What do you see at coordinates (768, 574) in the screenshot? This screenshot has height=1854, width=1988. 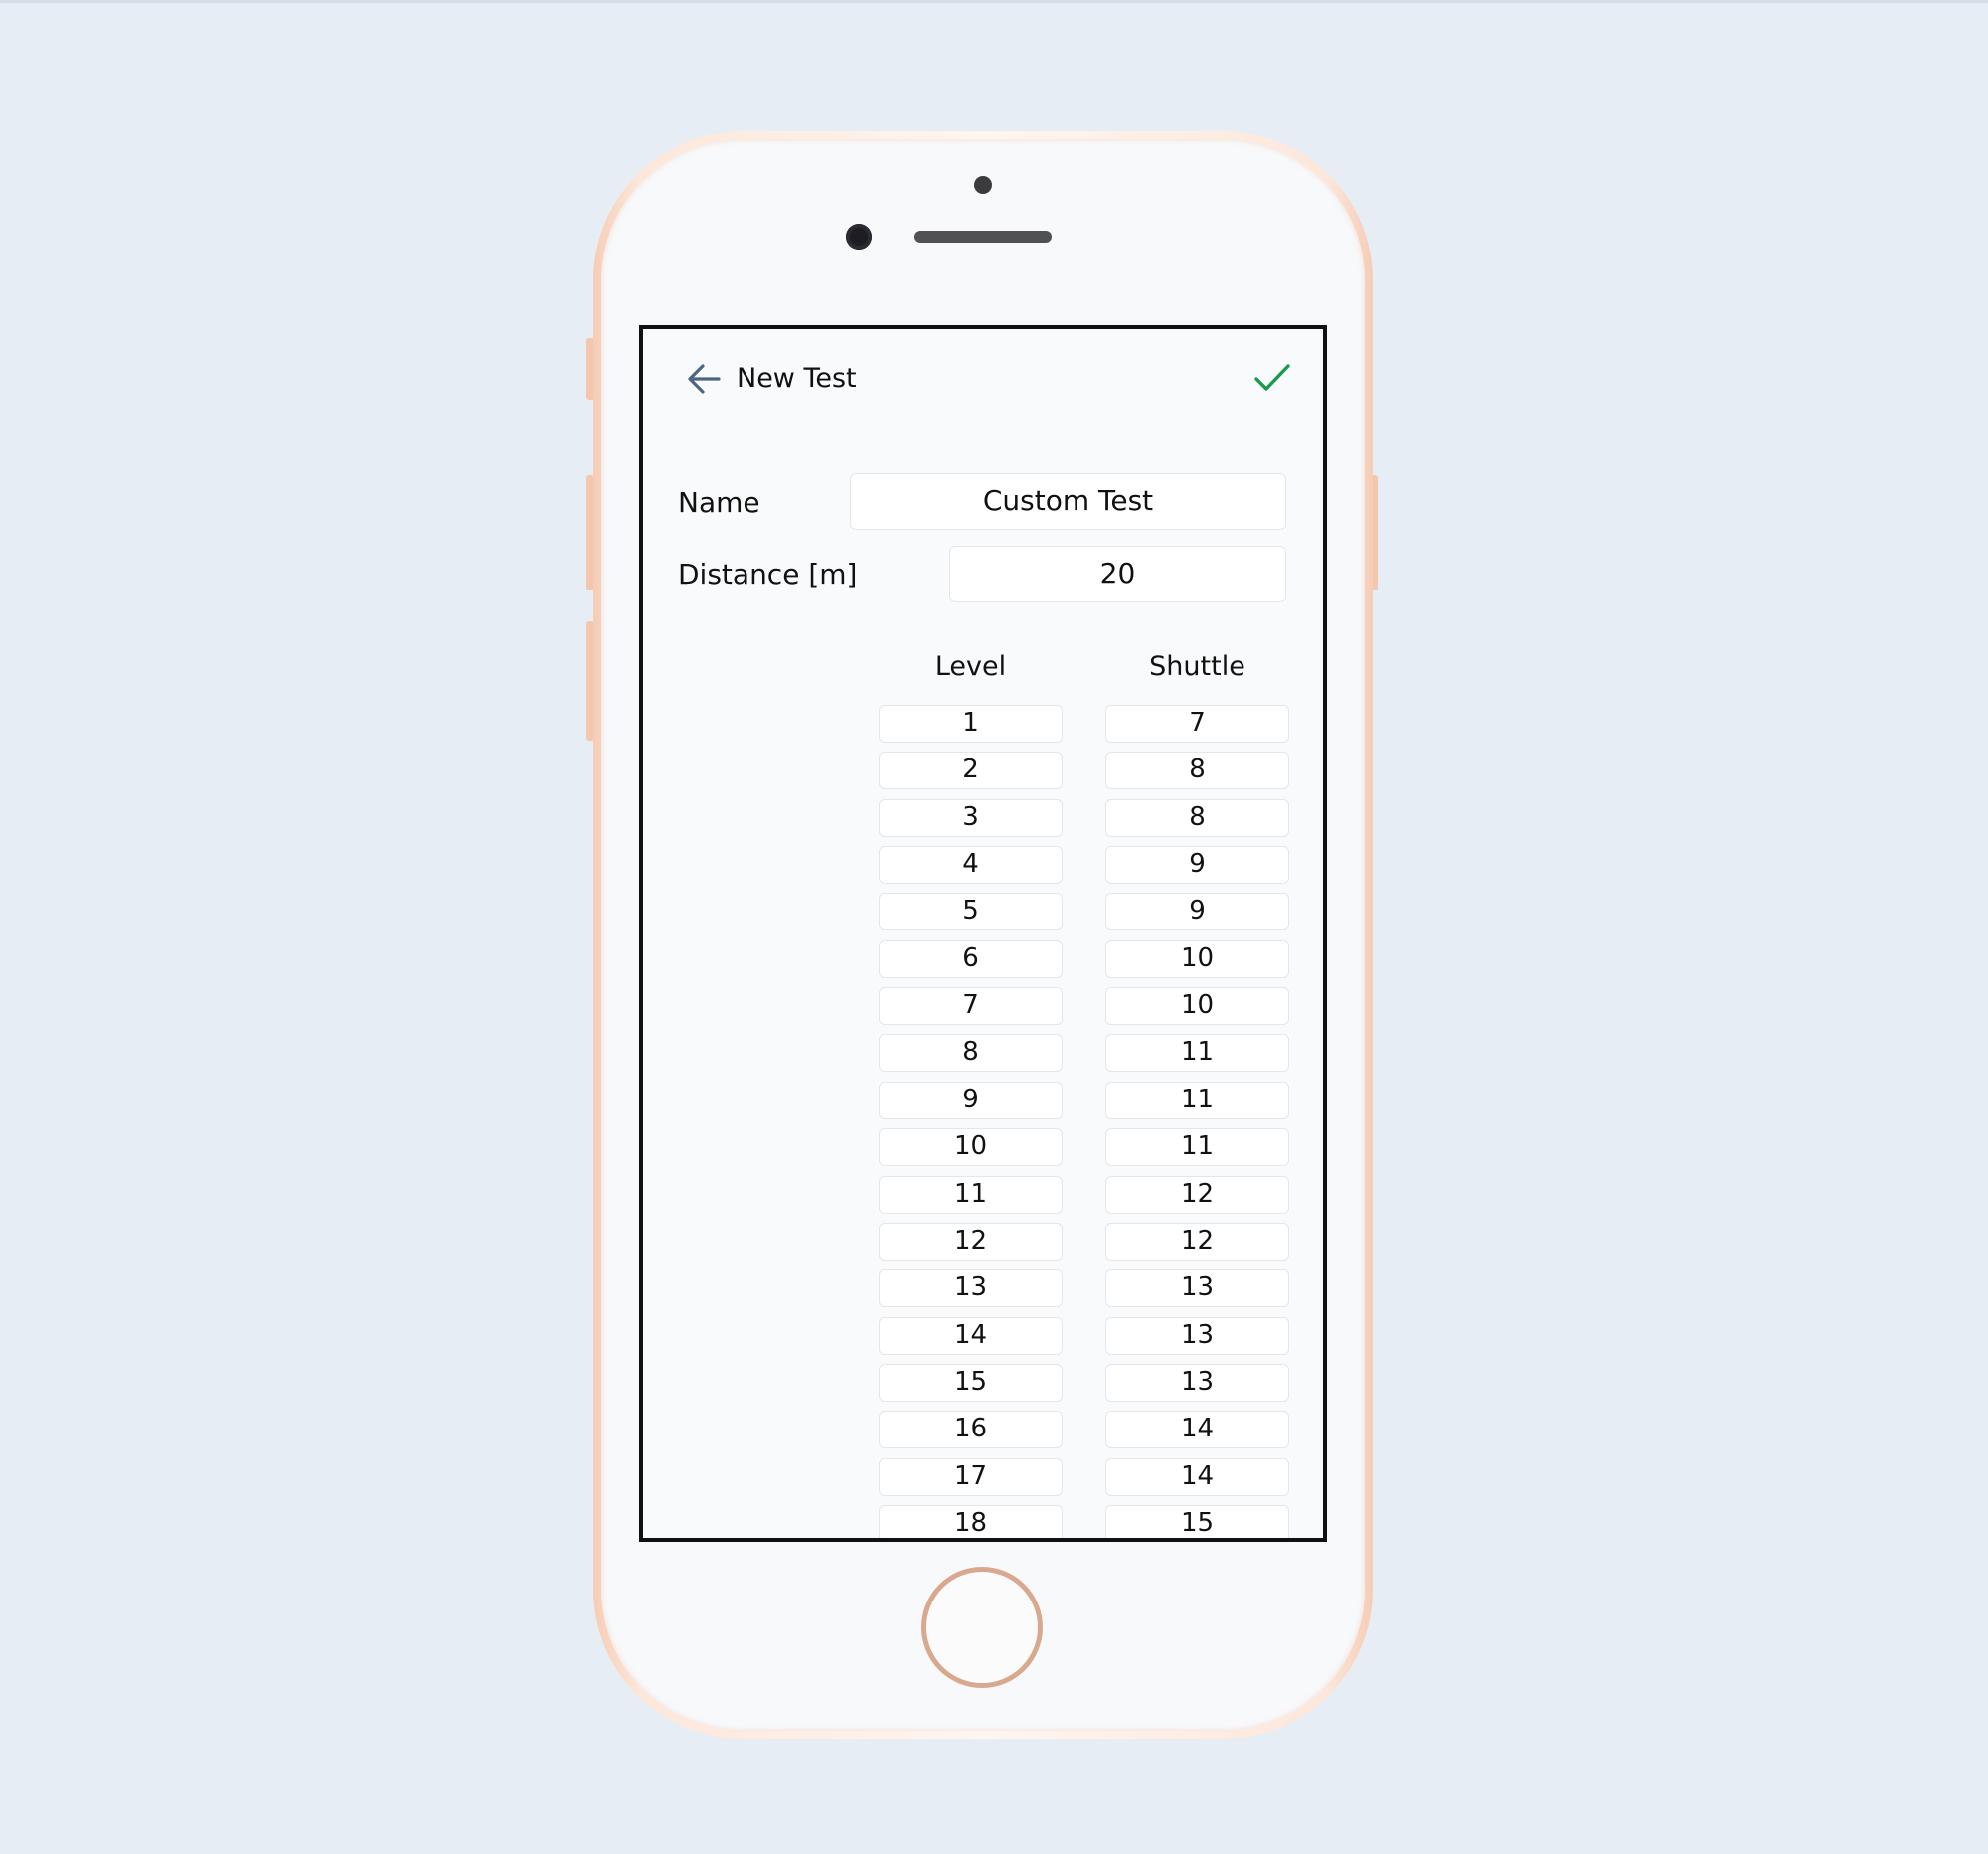 I see `distance-label: Distance [m]` at bounding box center [768, 574].